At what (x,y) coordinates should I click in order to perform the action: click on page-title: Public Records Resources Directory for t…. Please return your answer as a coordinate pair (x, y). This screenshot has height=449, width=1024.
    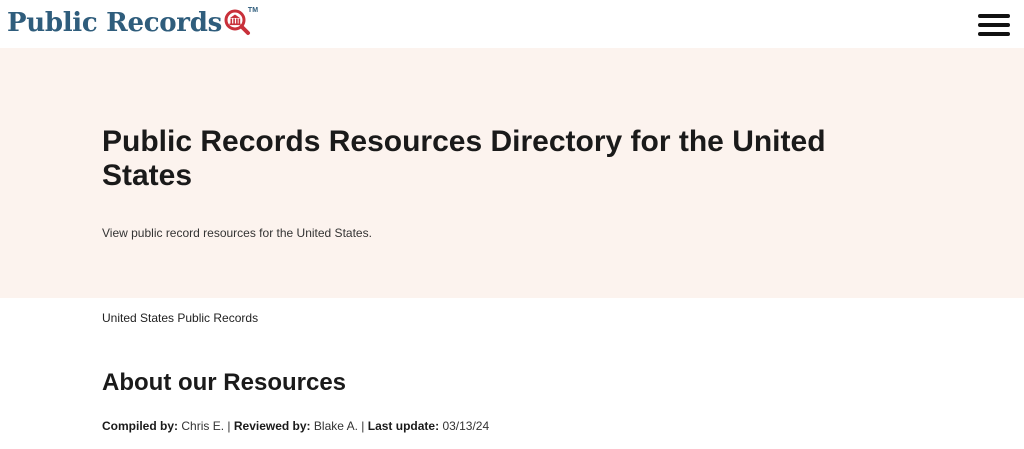
    Looking at the image, I should click on (464, 158).